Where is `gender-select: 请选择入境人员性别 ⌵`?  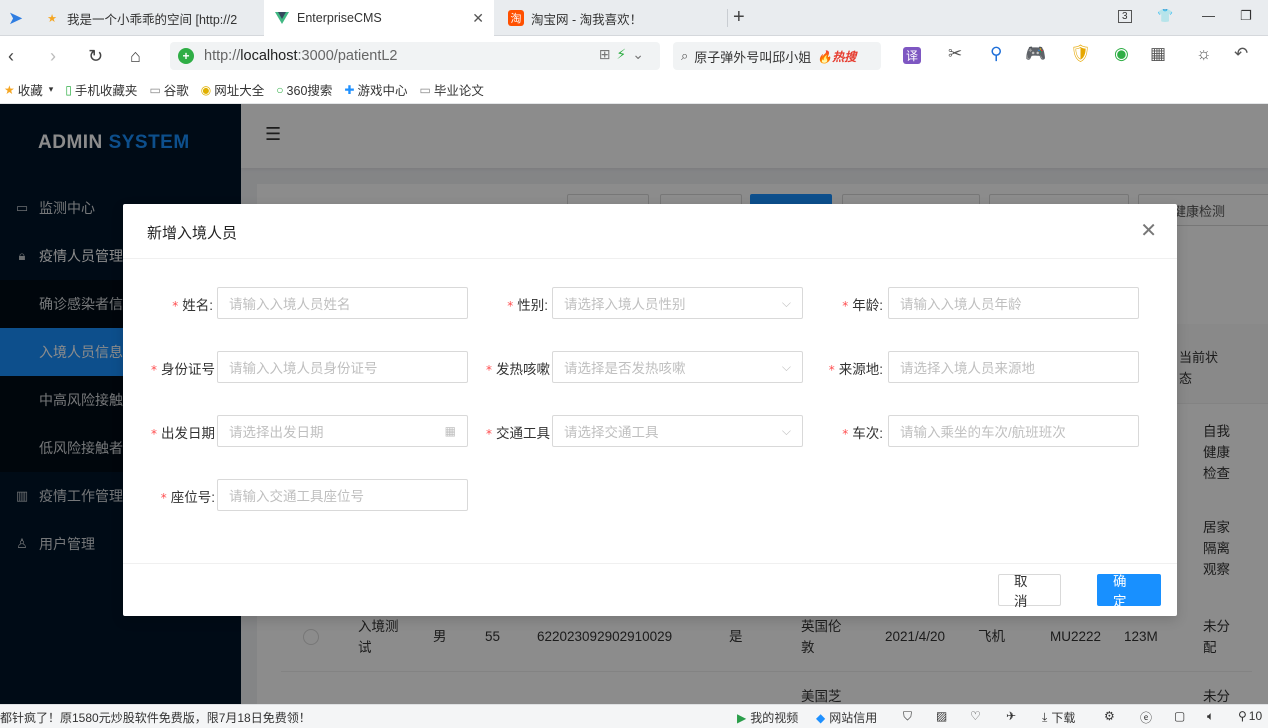 gender-select: 请选择入境人员性别 ⌵ is located at coordinates (677, 303).